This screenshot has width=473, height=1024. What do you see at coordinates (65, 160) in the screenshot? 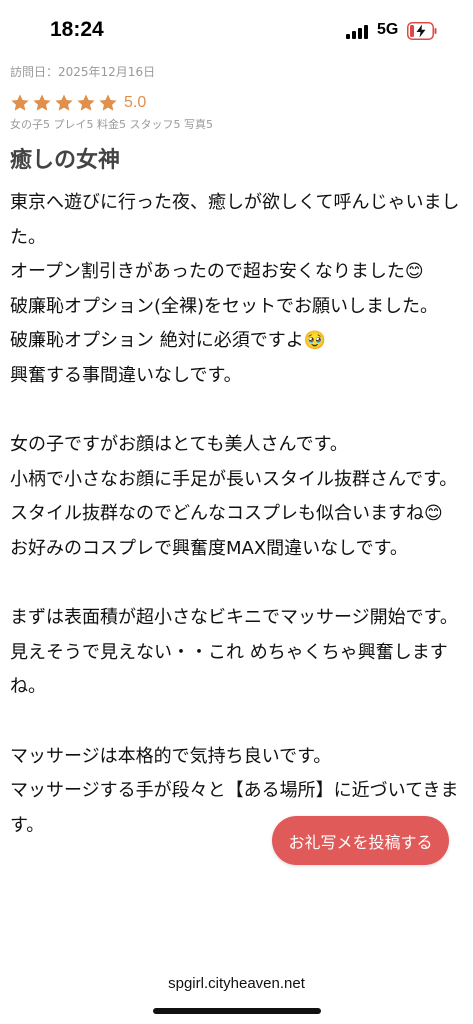
I see `review-title: 癒しの女神` at bounding box center [65, 160].